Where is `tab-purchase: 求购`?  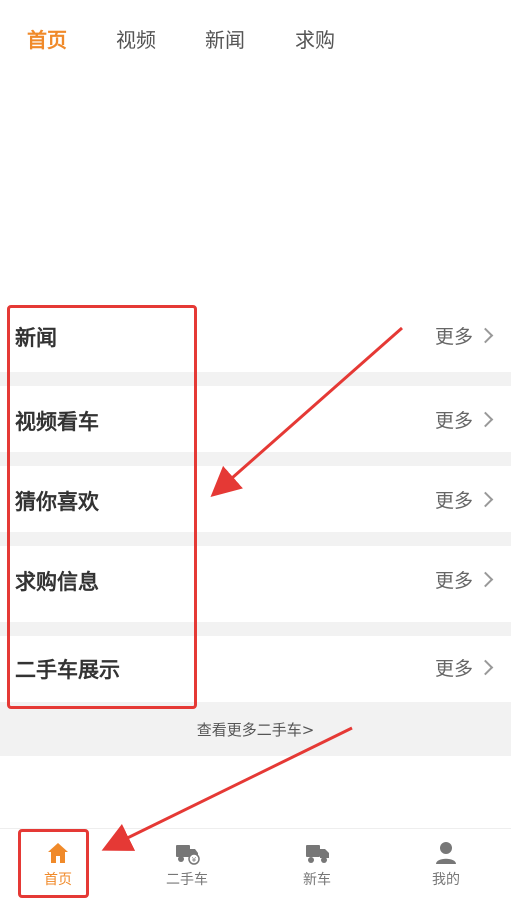 tab-purchase: 求购 is located at coordinates (315, 40).